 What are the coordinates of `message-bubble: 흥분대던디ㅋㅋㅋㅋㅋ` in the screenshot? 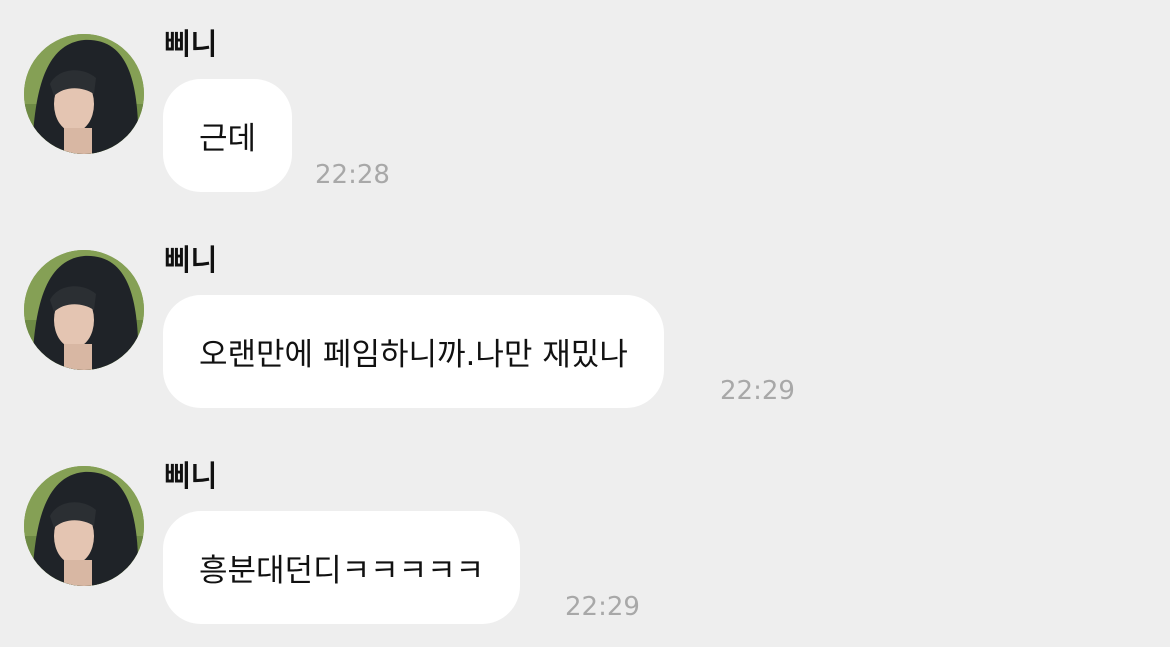 It's located at (342, 567).